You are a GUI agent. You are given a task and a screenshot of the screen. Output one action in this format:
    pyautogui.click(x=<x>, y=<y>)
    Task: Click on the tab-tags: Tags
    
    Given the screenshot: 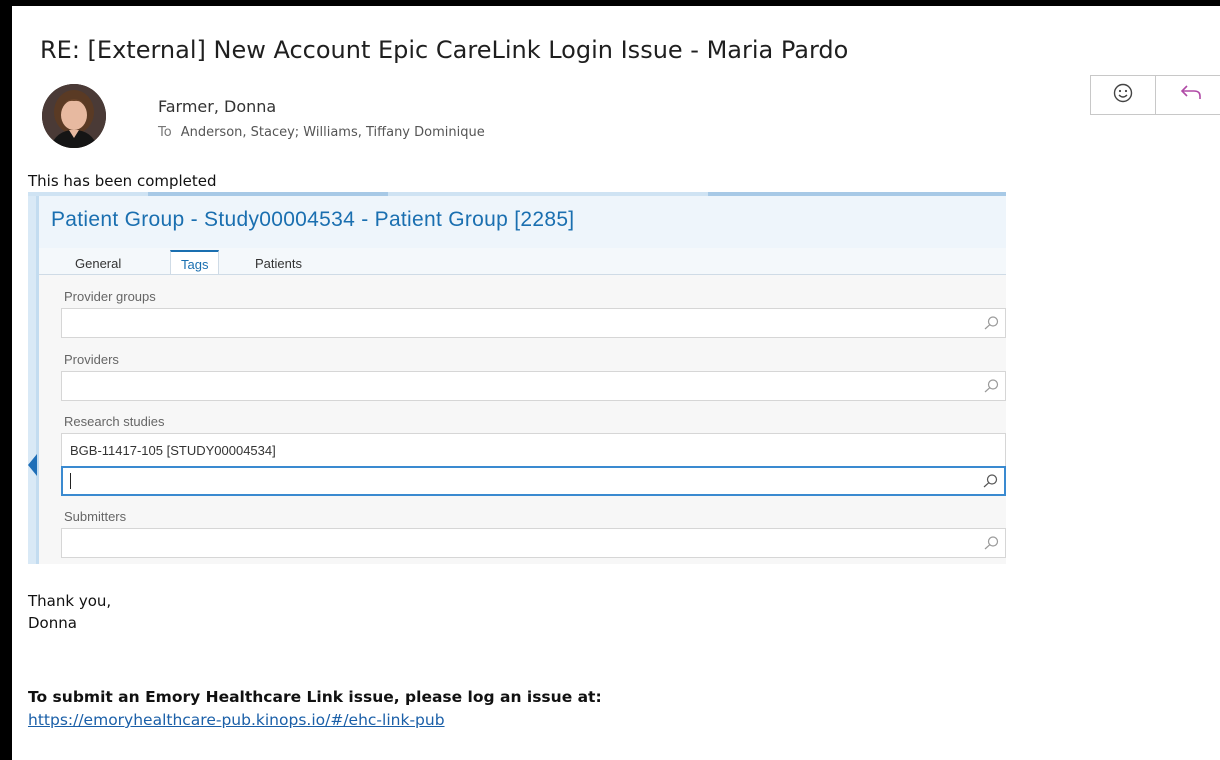 What is the action you would take?
    pyautogui.click(x=195, y=262)
    